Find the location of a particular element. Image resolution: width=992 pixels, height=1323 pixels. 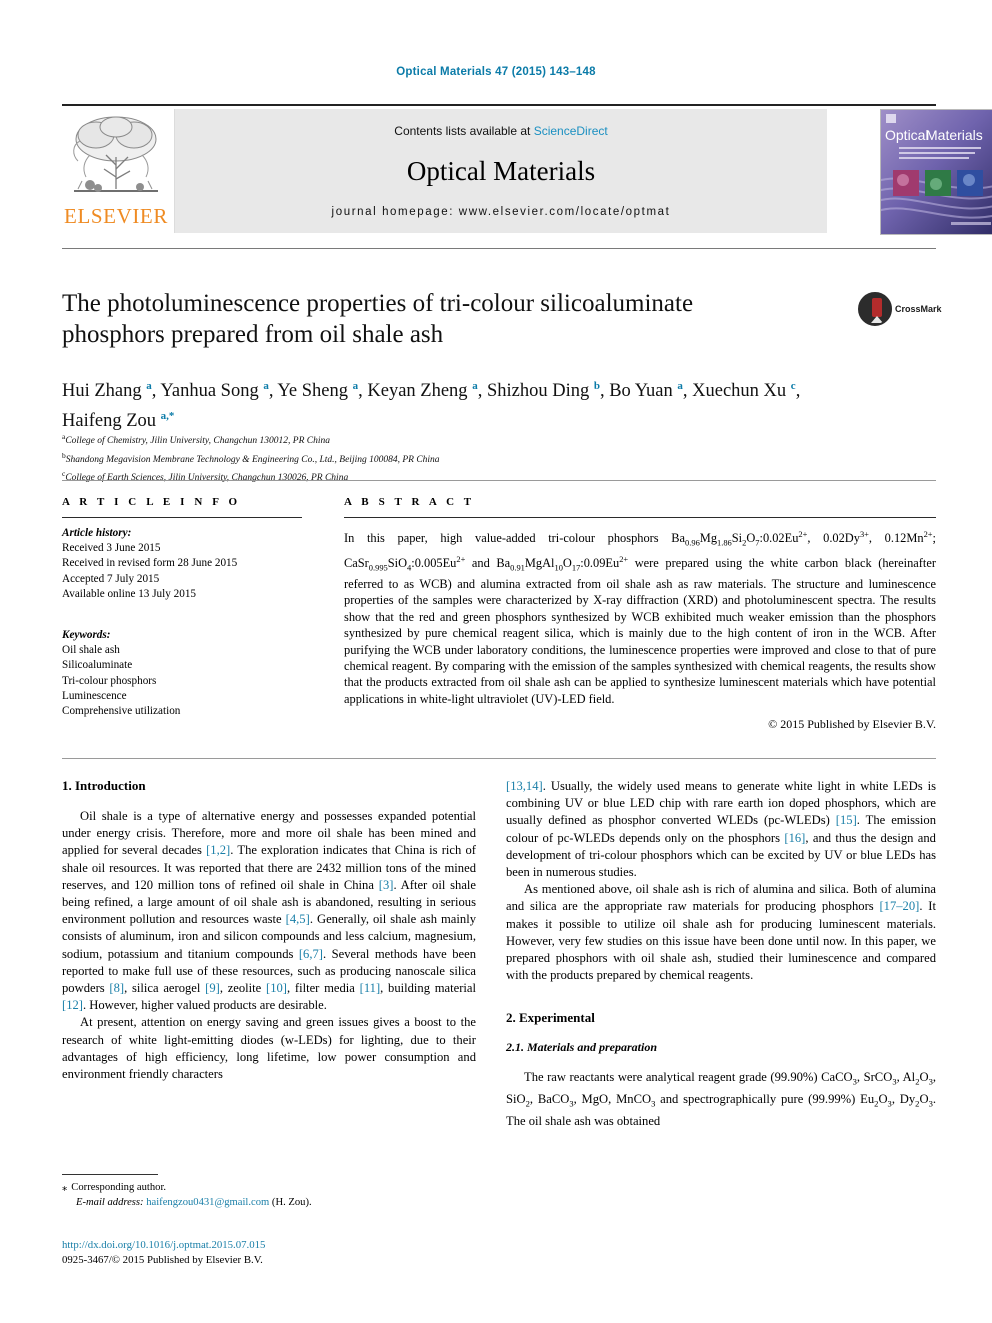

keyword-item: Oil shale ash is located at coordinates (91, 650).